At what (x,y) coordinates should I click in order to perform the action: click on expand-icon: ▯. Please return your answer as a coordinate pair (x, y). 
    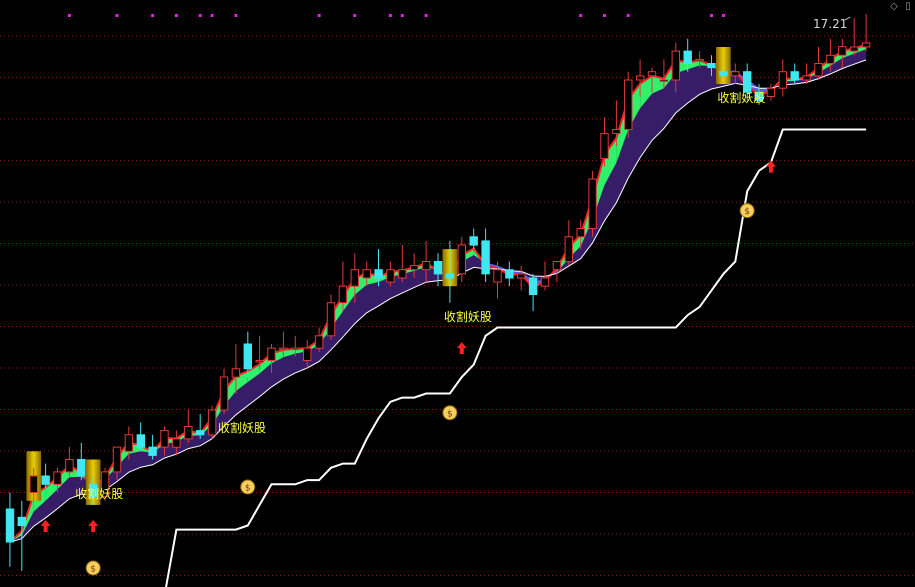
    Looking at the image, I should click on (908, 7).